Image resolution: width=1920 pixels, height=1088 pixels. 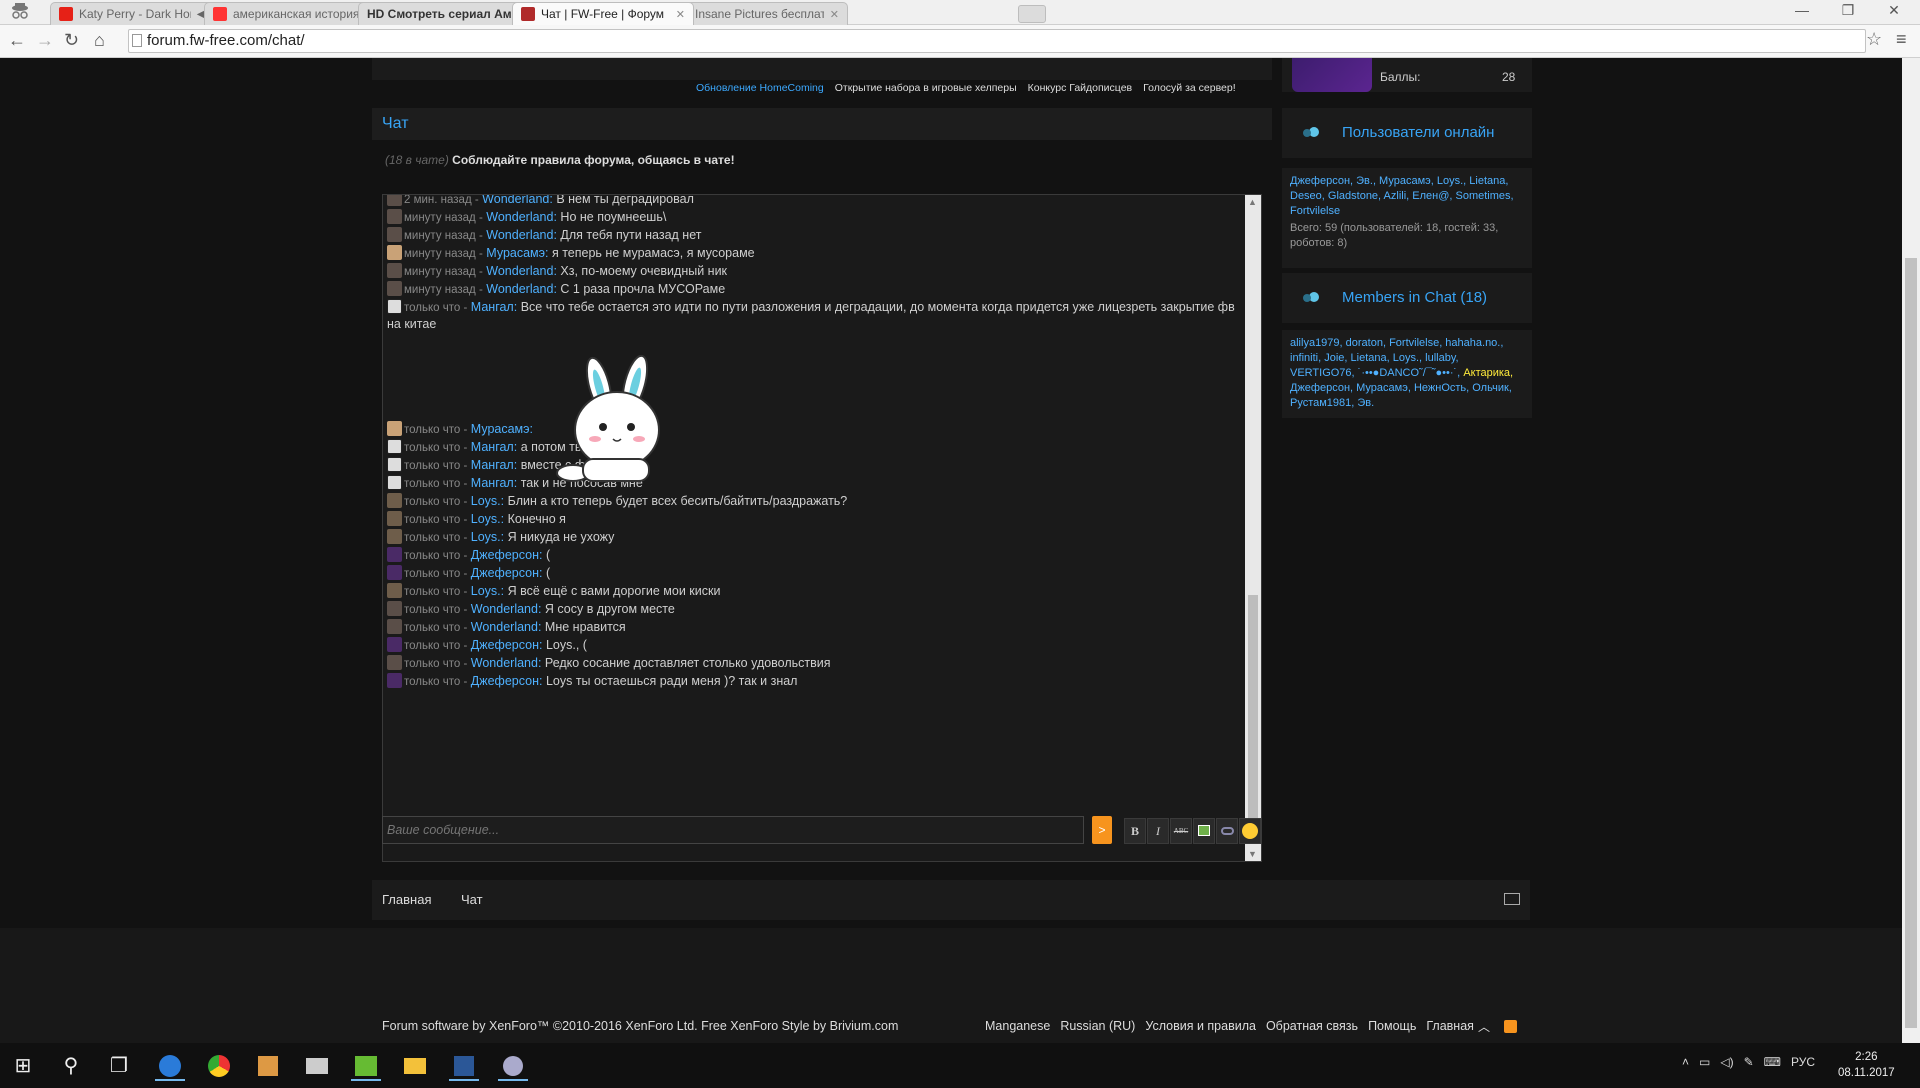 What do you see at coordinates (17, 40) in the screenshot?
I see `back-icon: ←` at bounding box center [17, 40].